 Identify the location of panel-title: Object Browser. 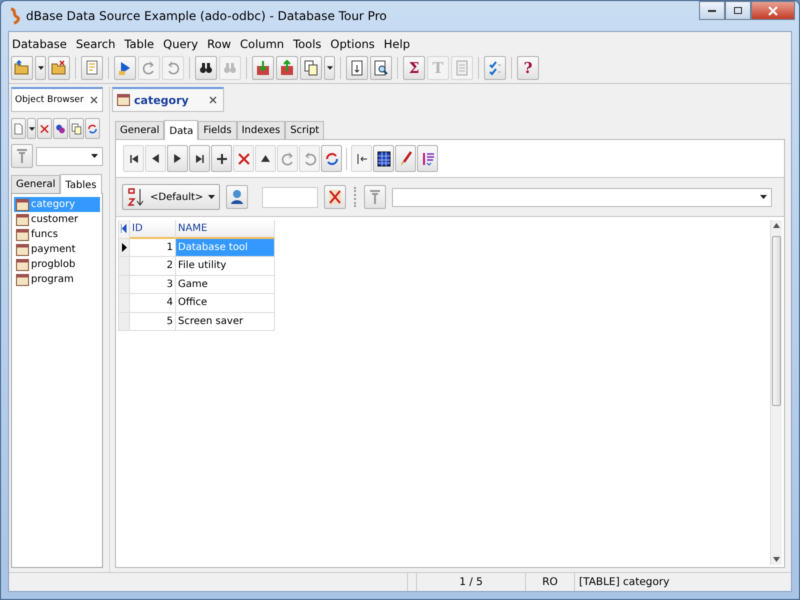
(49, 100).